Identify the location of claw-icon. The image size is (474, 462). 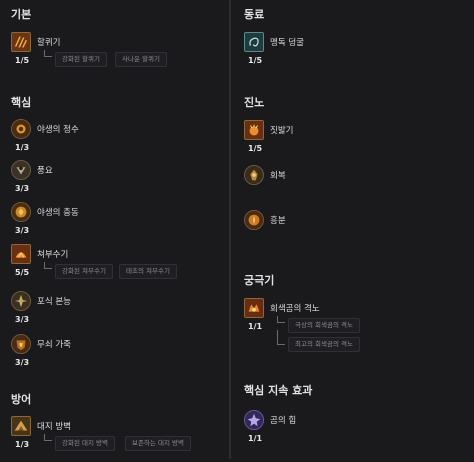
(21, 42).